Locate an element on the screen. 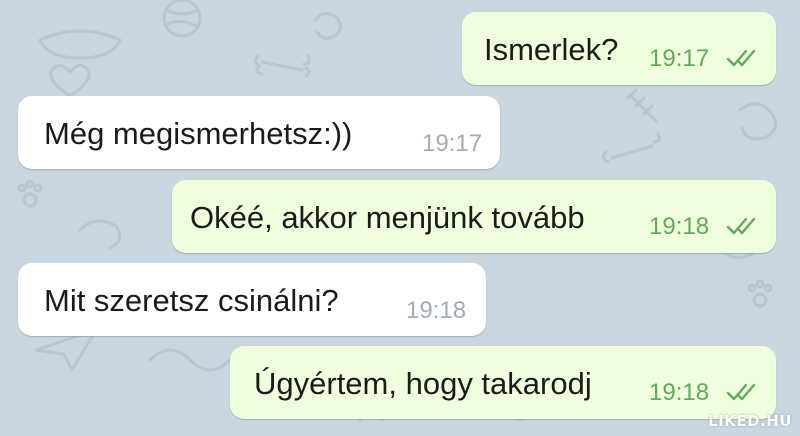 The width and height of the screenshot is (800, 436). message-text: Úgyértem, hogy takarodj is located at coordinates (423, 383).